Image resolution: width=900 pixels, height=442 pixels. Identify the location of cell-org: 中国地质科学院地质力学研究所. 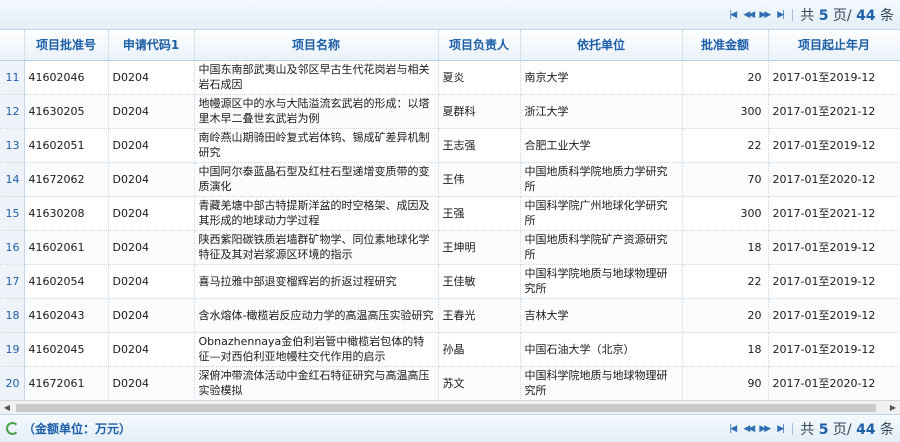
(601, 179).